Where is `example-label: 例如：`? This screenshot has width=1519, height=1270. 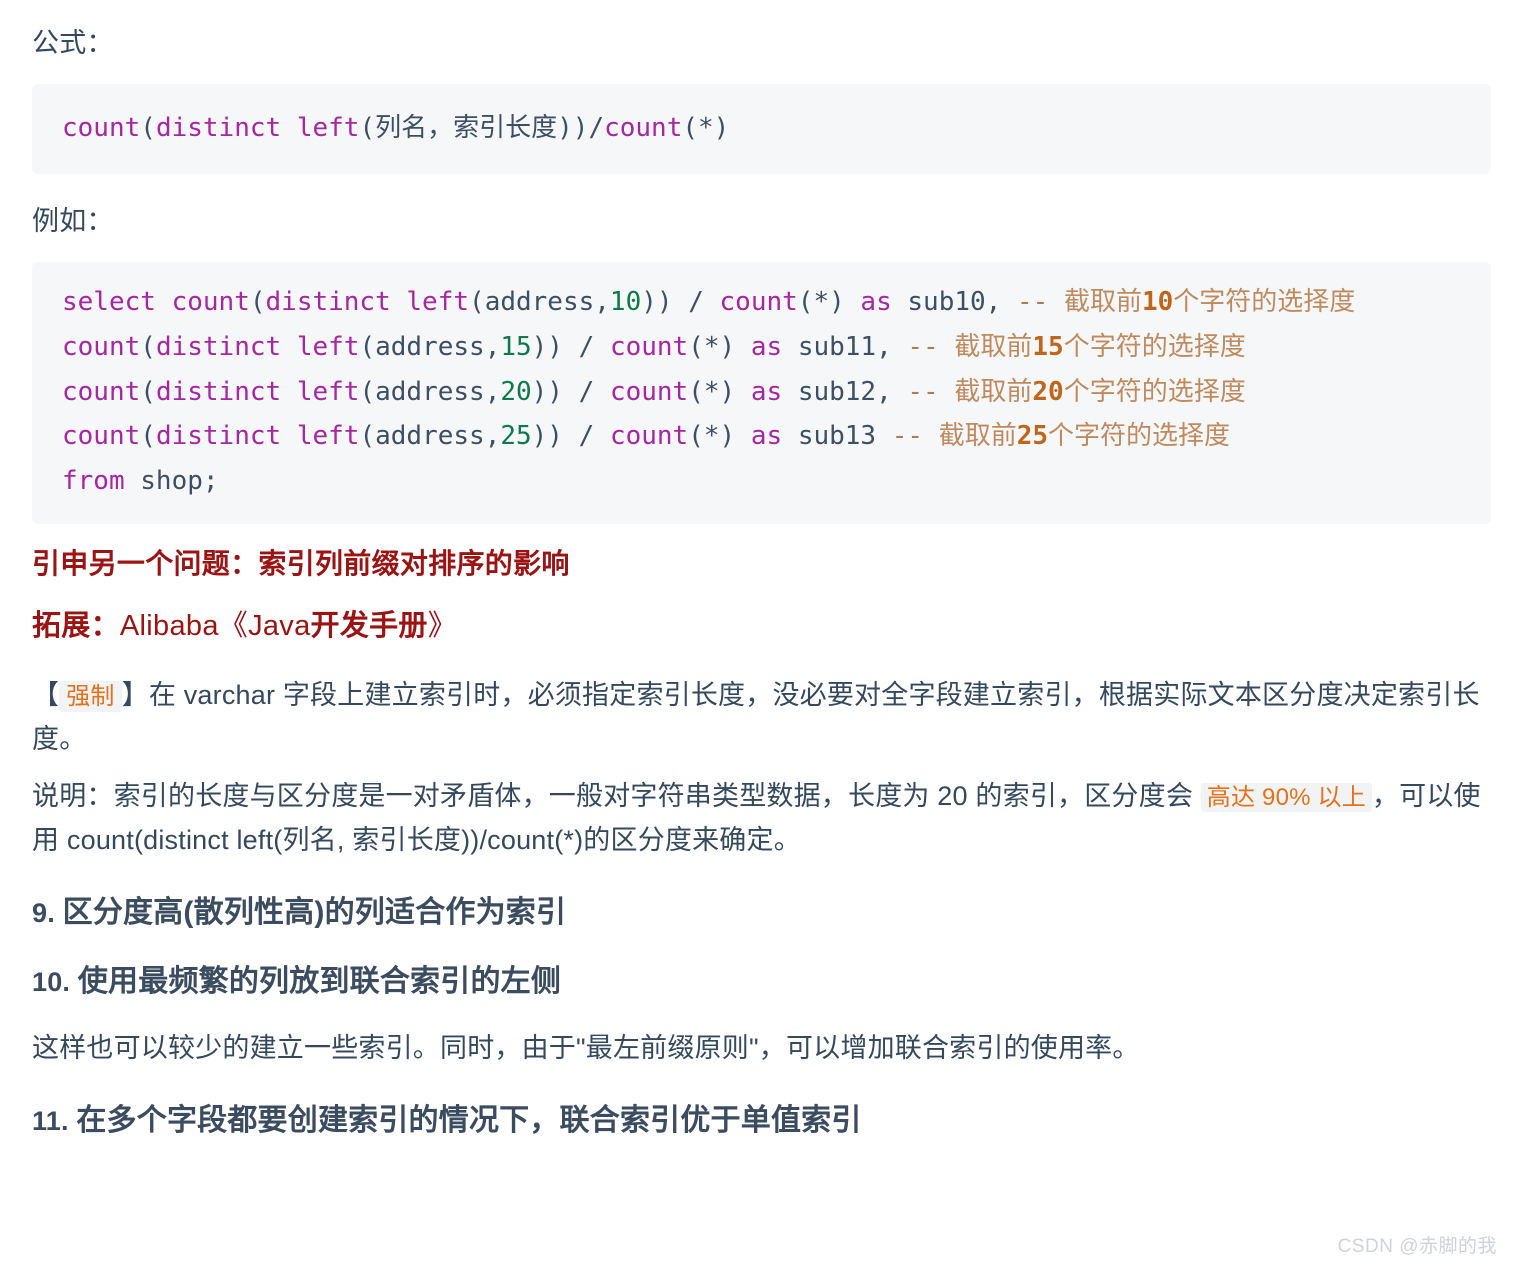
example-label: 例如： is located at coordinates (73, 221).